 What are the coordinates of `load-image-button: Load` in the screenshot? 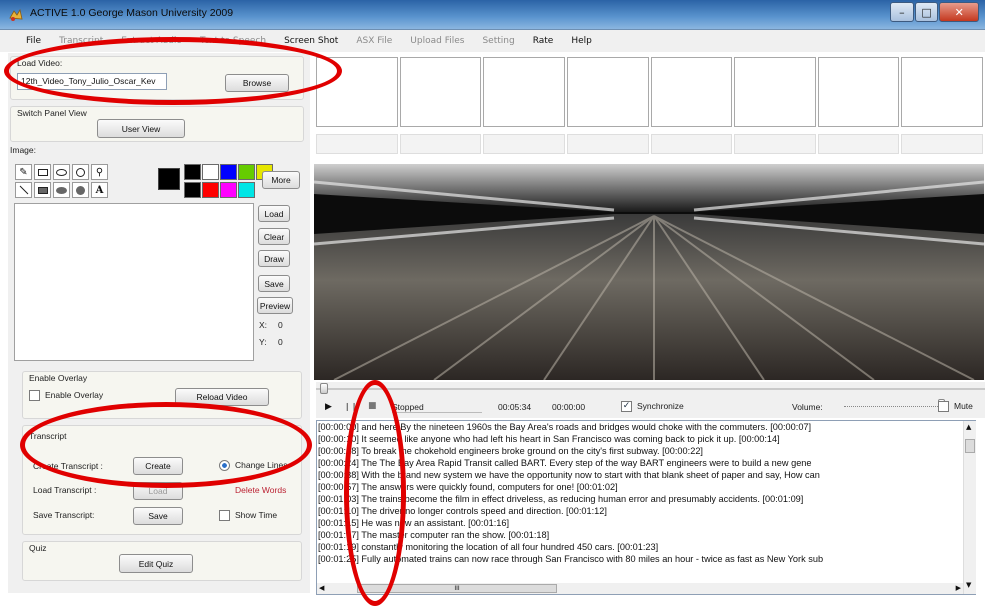 It's located at (274, 213).